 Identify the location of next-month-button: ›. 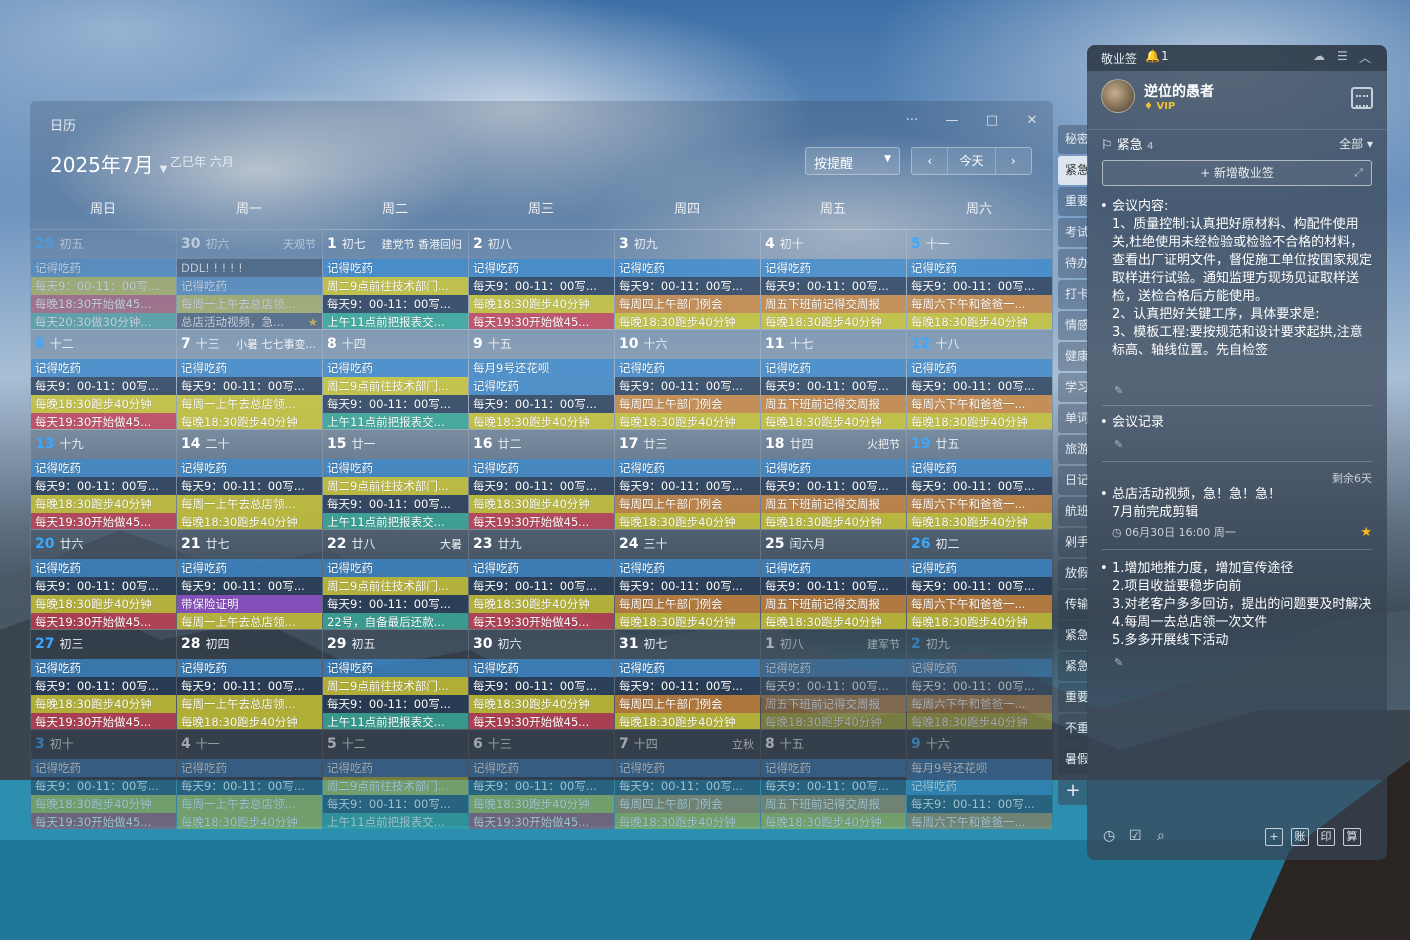
(1013, 161).